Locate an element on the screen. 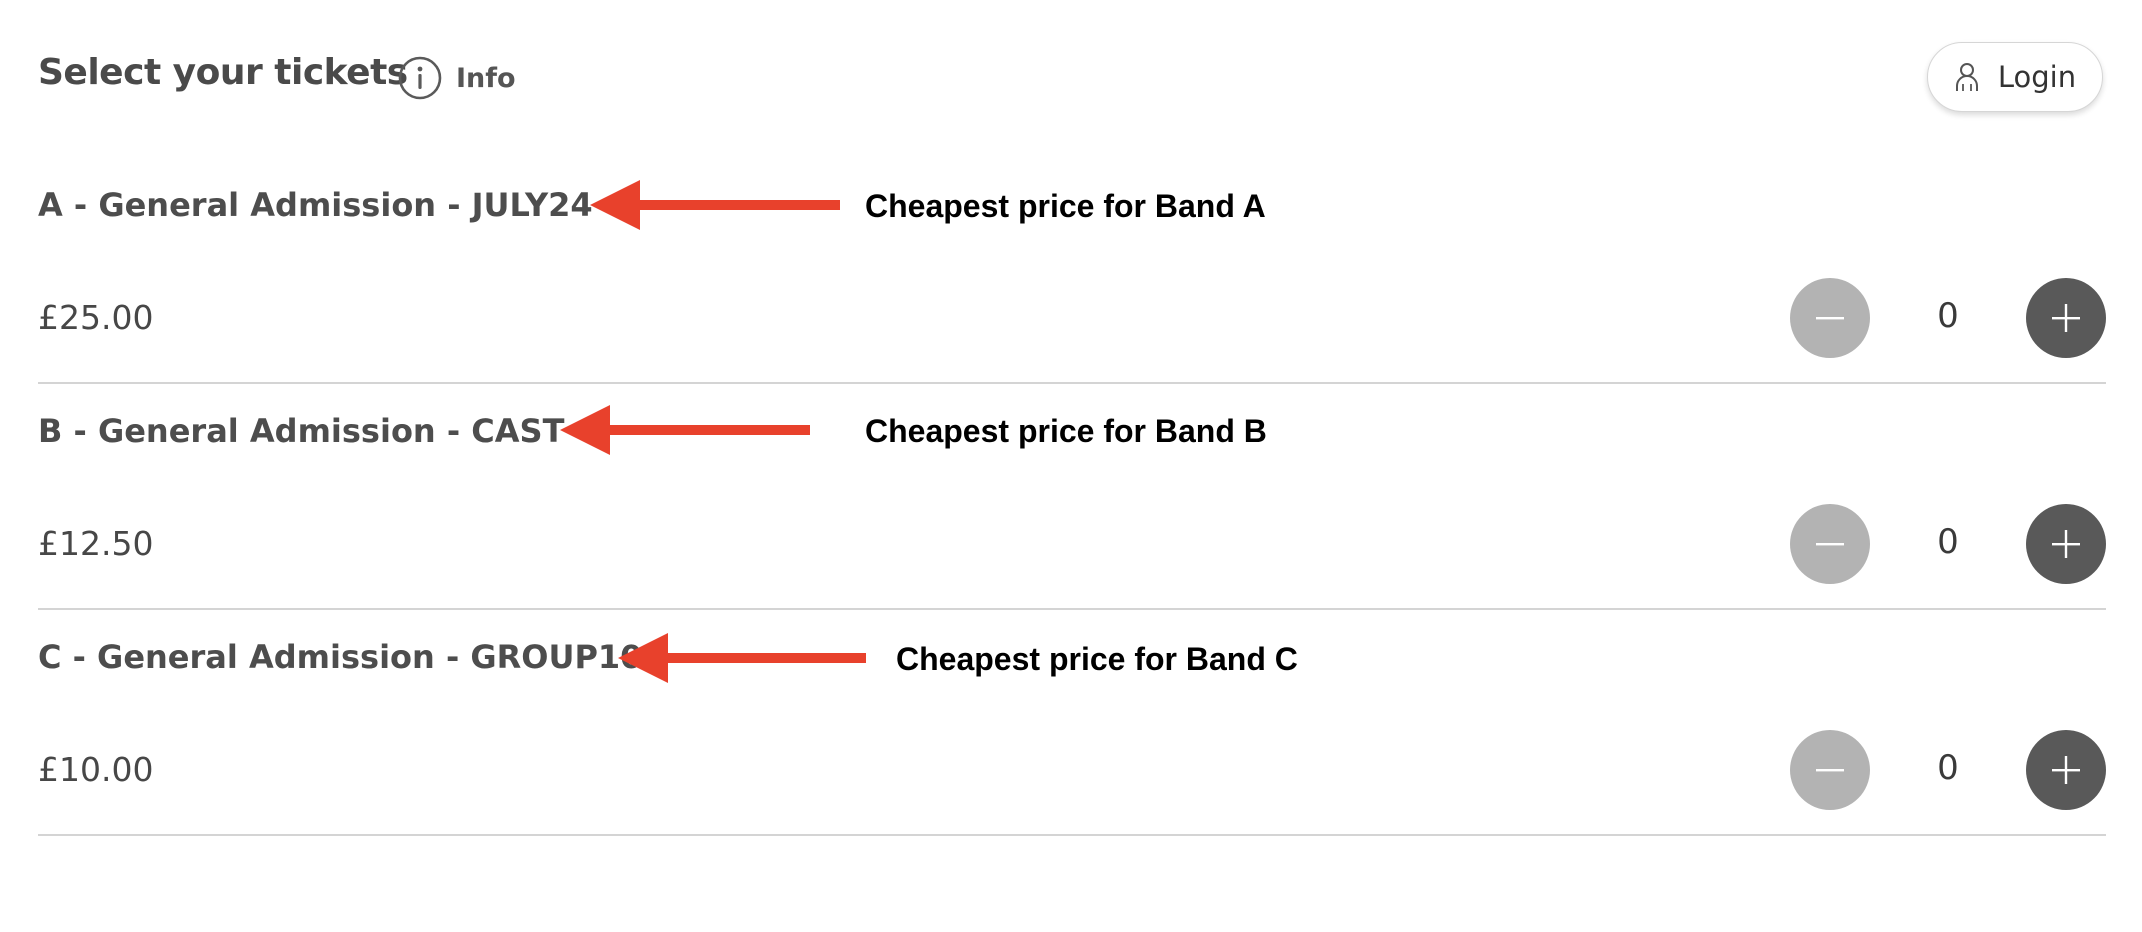  band-b-price: £12.50 is located at coordinates (96, 543).